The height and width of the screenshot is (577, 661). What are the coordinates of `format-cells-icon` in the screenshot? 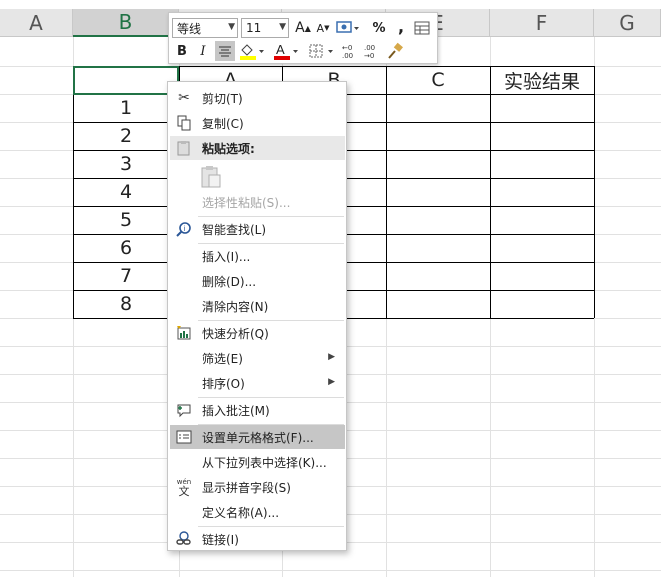 It's located at (184, 437).